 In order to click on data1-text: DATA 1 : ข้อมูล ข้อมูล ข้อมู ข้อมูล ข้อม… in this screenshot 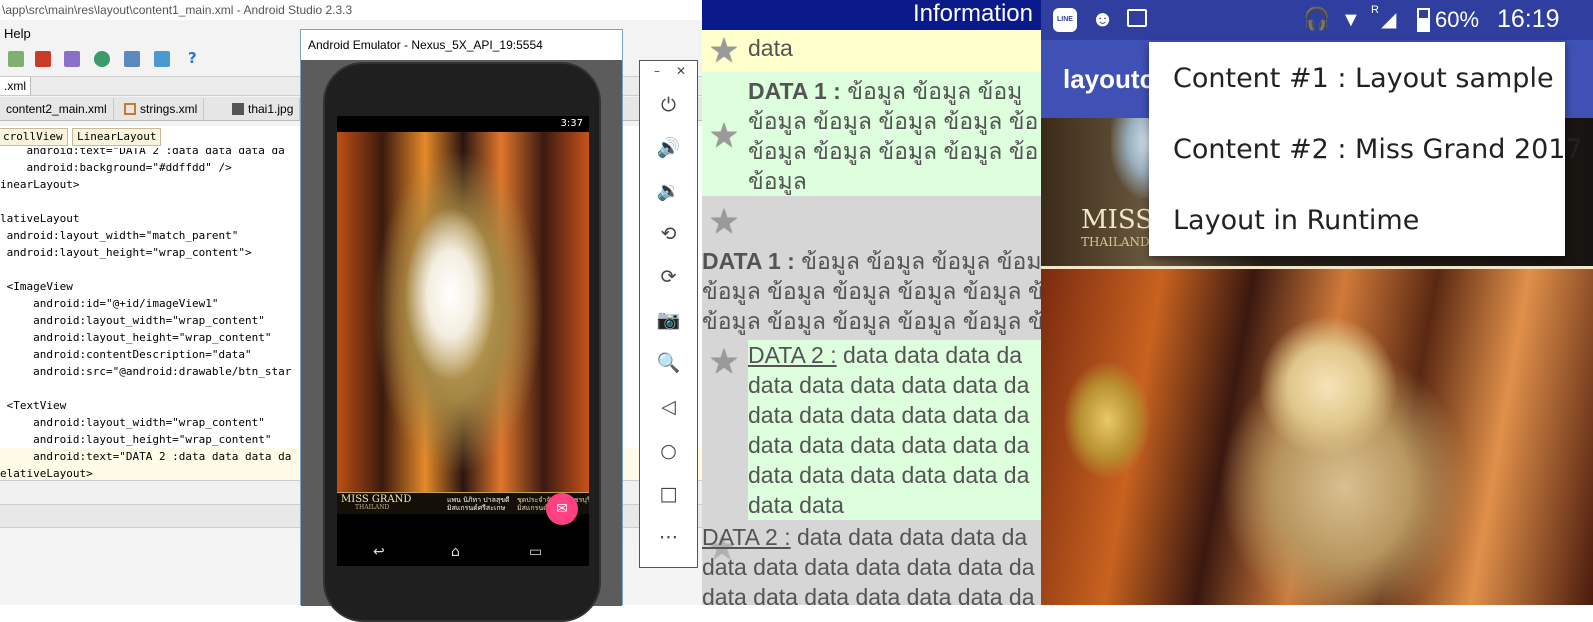, I will do `click(893, 136)`.